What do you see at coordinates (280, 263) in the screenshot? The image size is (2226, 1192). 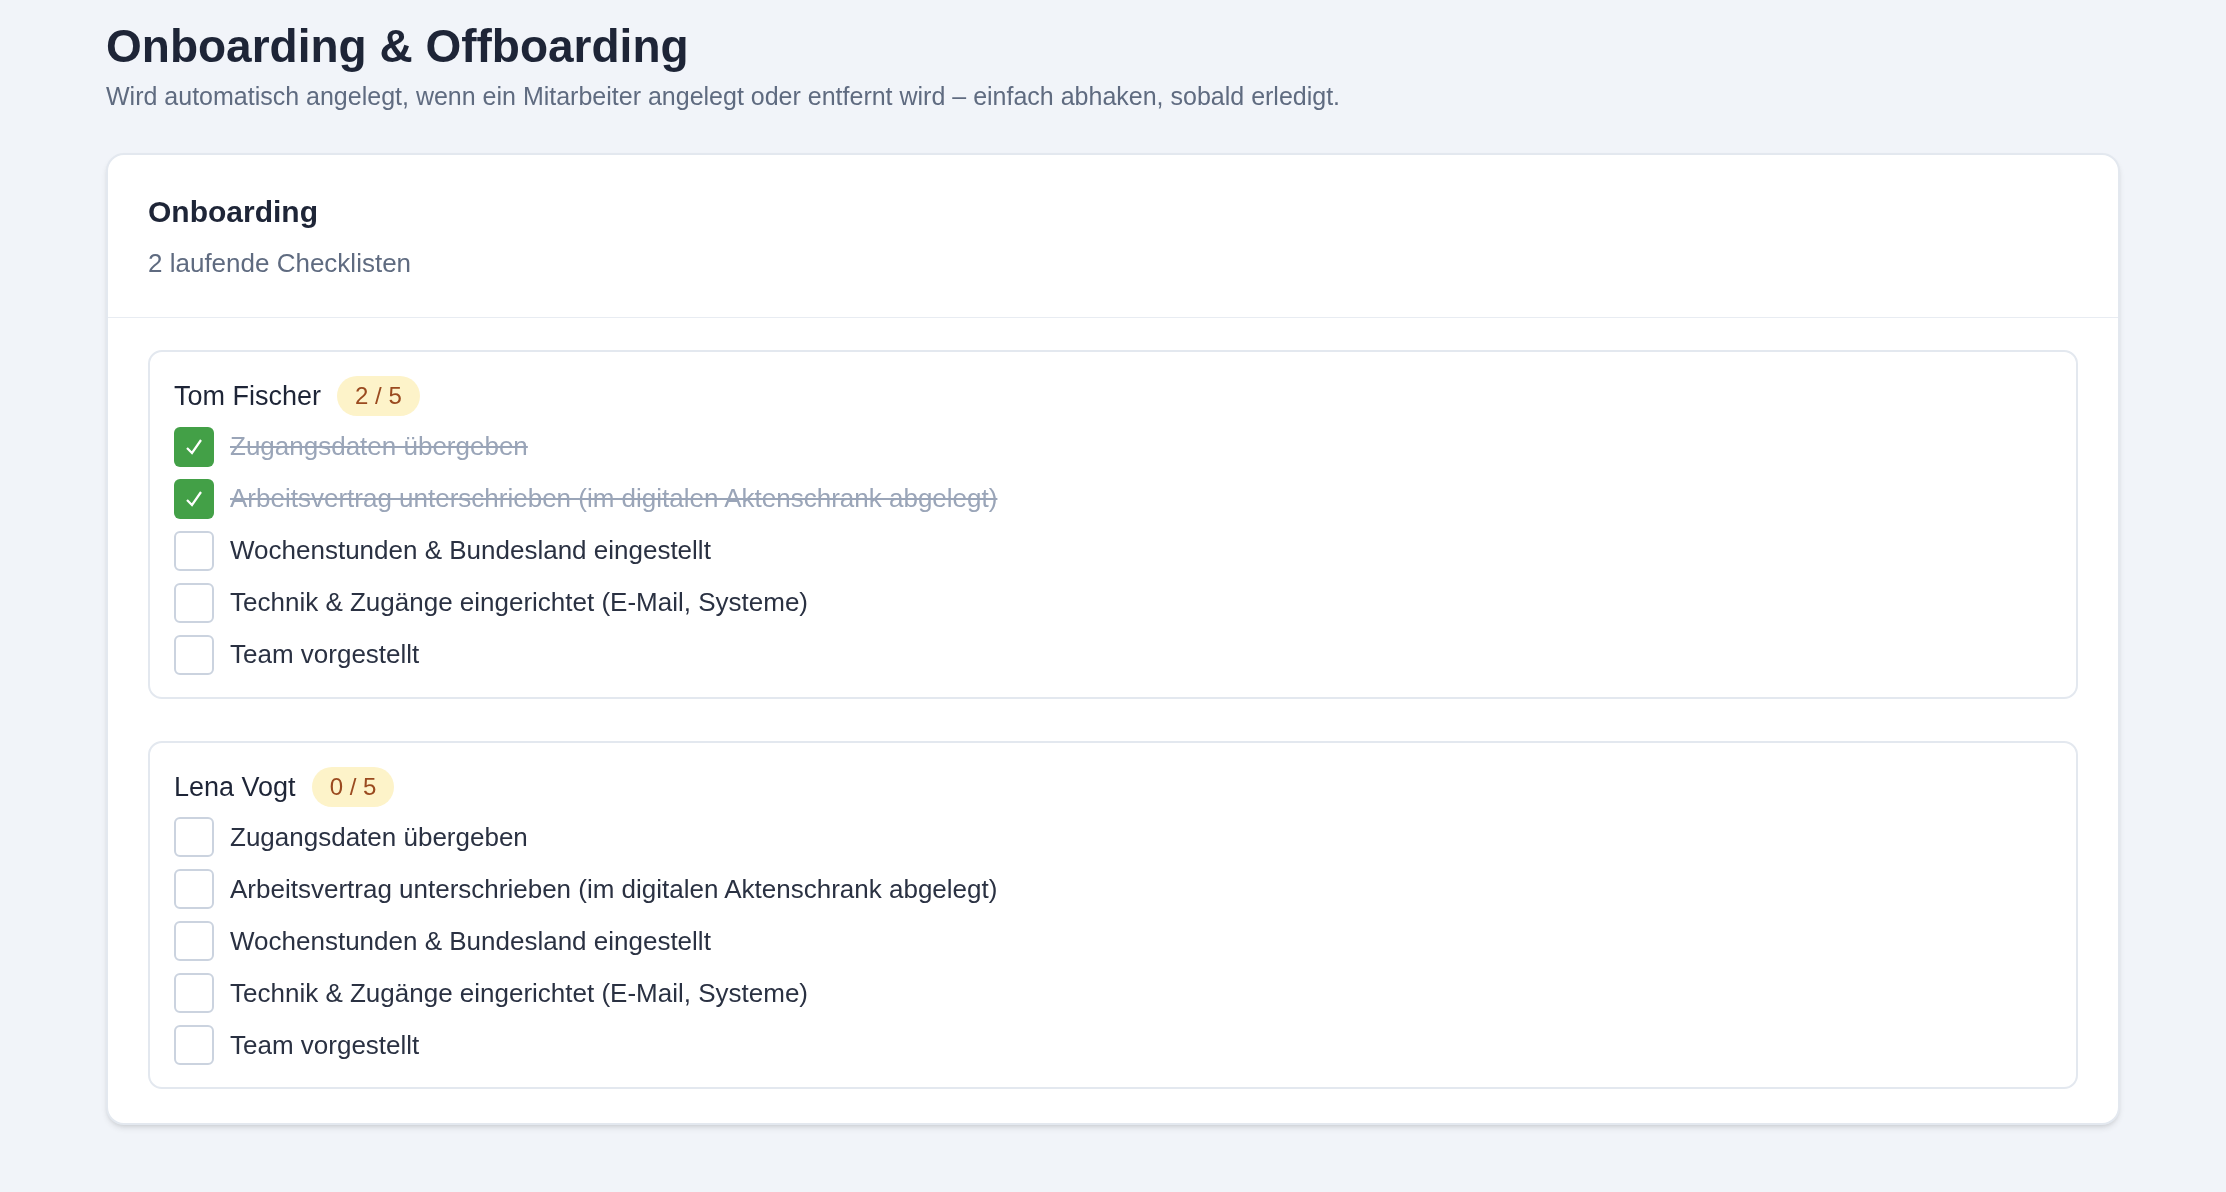 I see `section-subtitle: 2 laufende Checklisten` at bounding box center [280, 263].